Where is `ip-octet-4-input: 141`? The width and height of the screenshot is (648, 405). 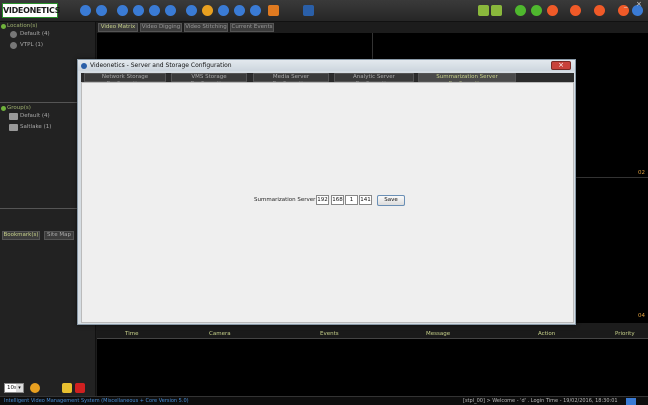
ip-octet-4-input: 141 is located at coordinates (365, 200).